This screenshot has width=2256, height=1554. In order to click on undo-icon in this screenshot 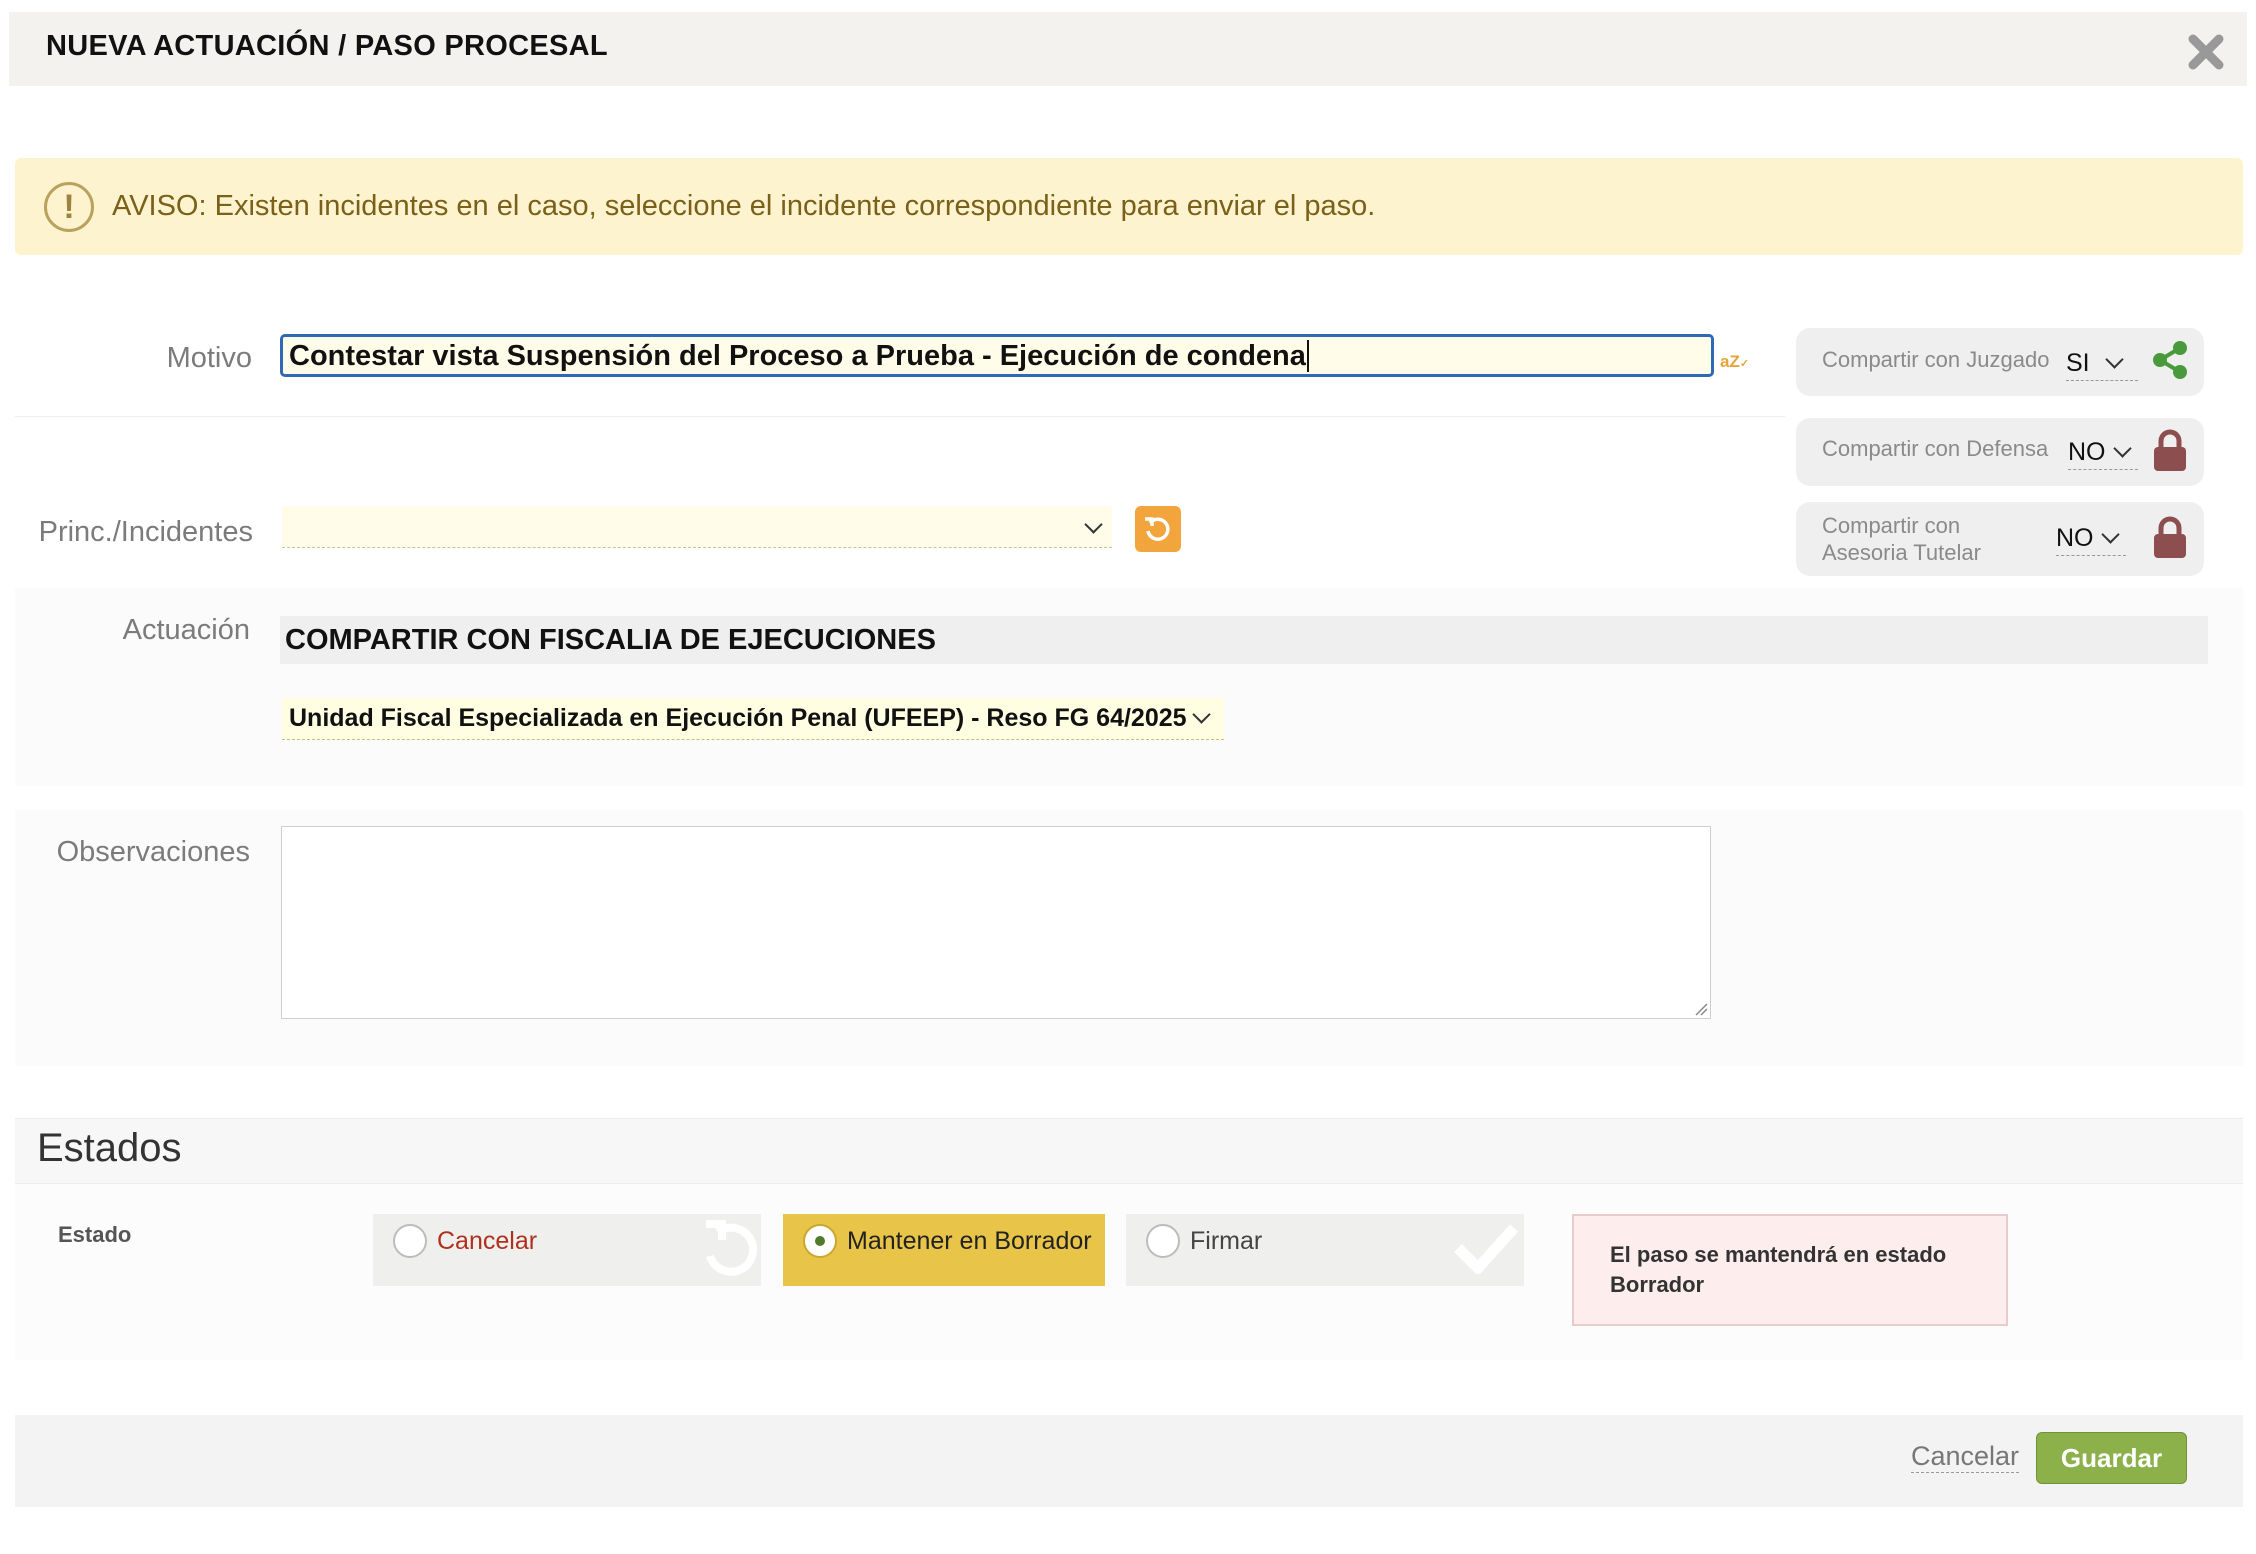, I will do `click(732, 1248)`.